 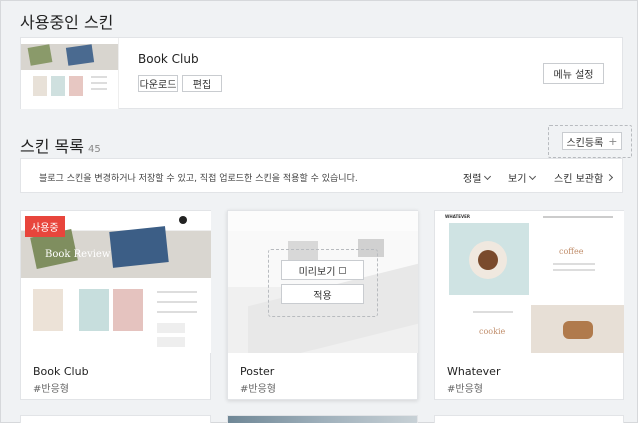 I want to click on avatar, so click(x=183, y=220).